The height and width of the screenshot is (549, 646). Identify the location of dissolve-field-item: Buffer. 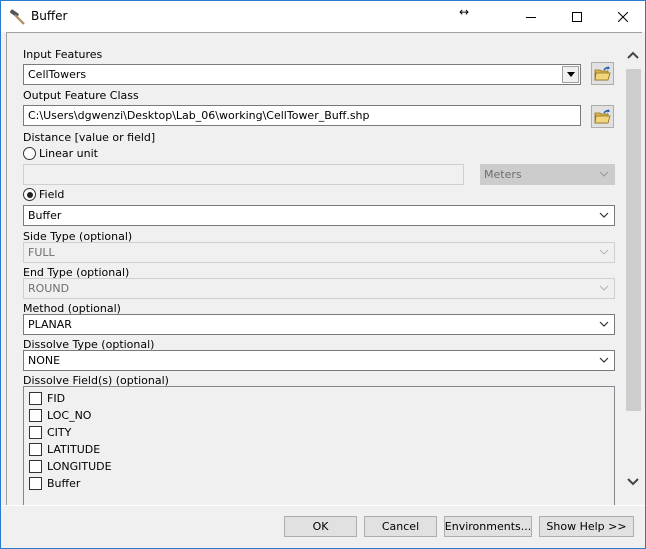
(54, 483).